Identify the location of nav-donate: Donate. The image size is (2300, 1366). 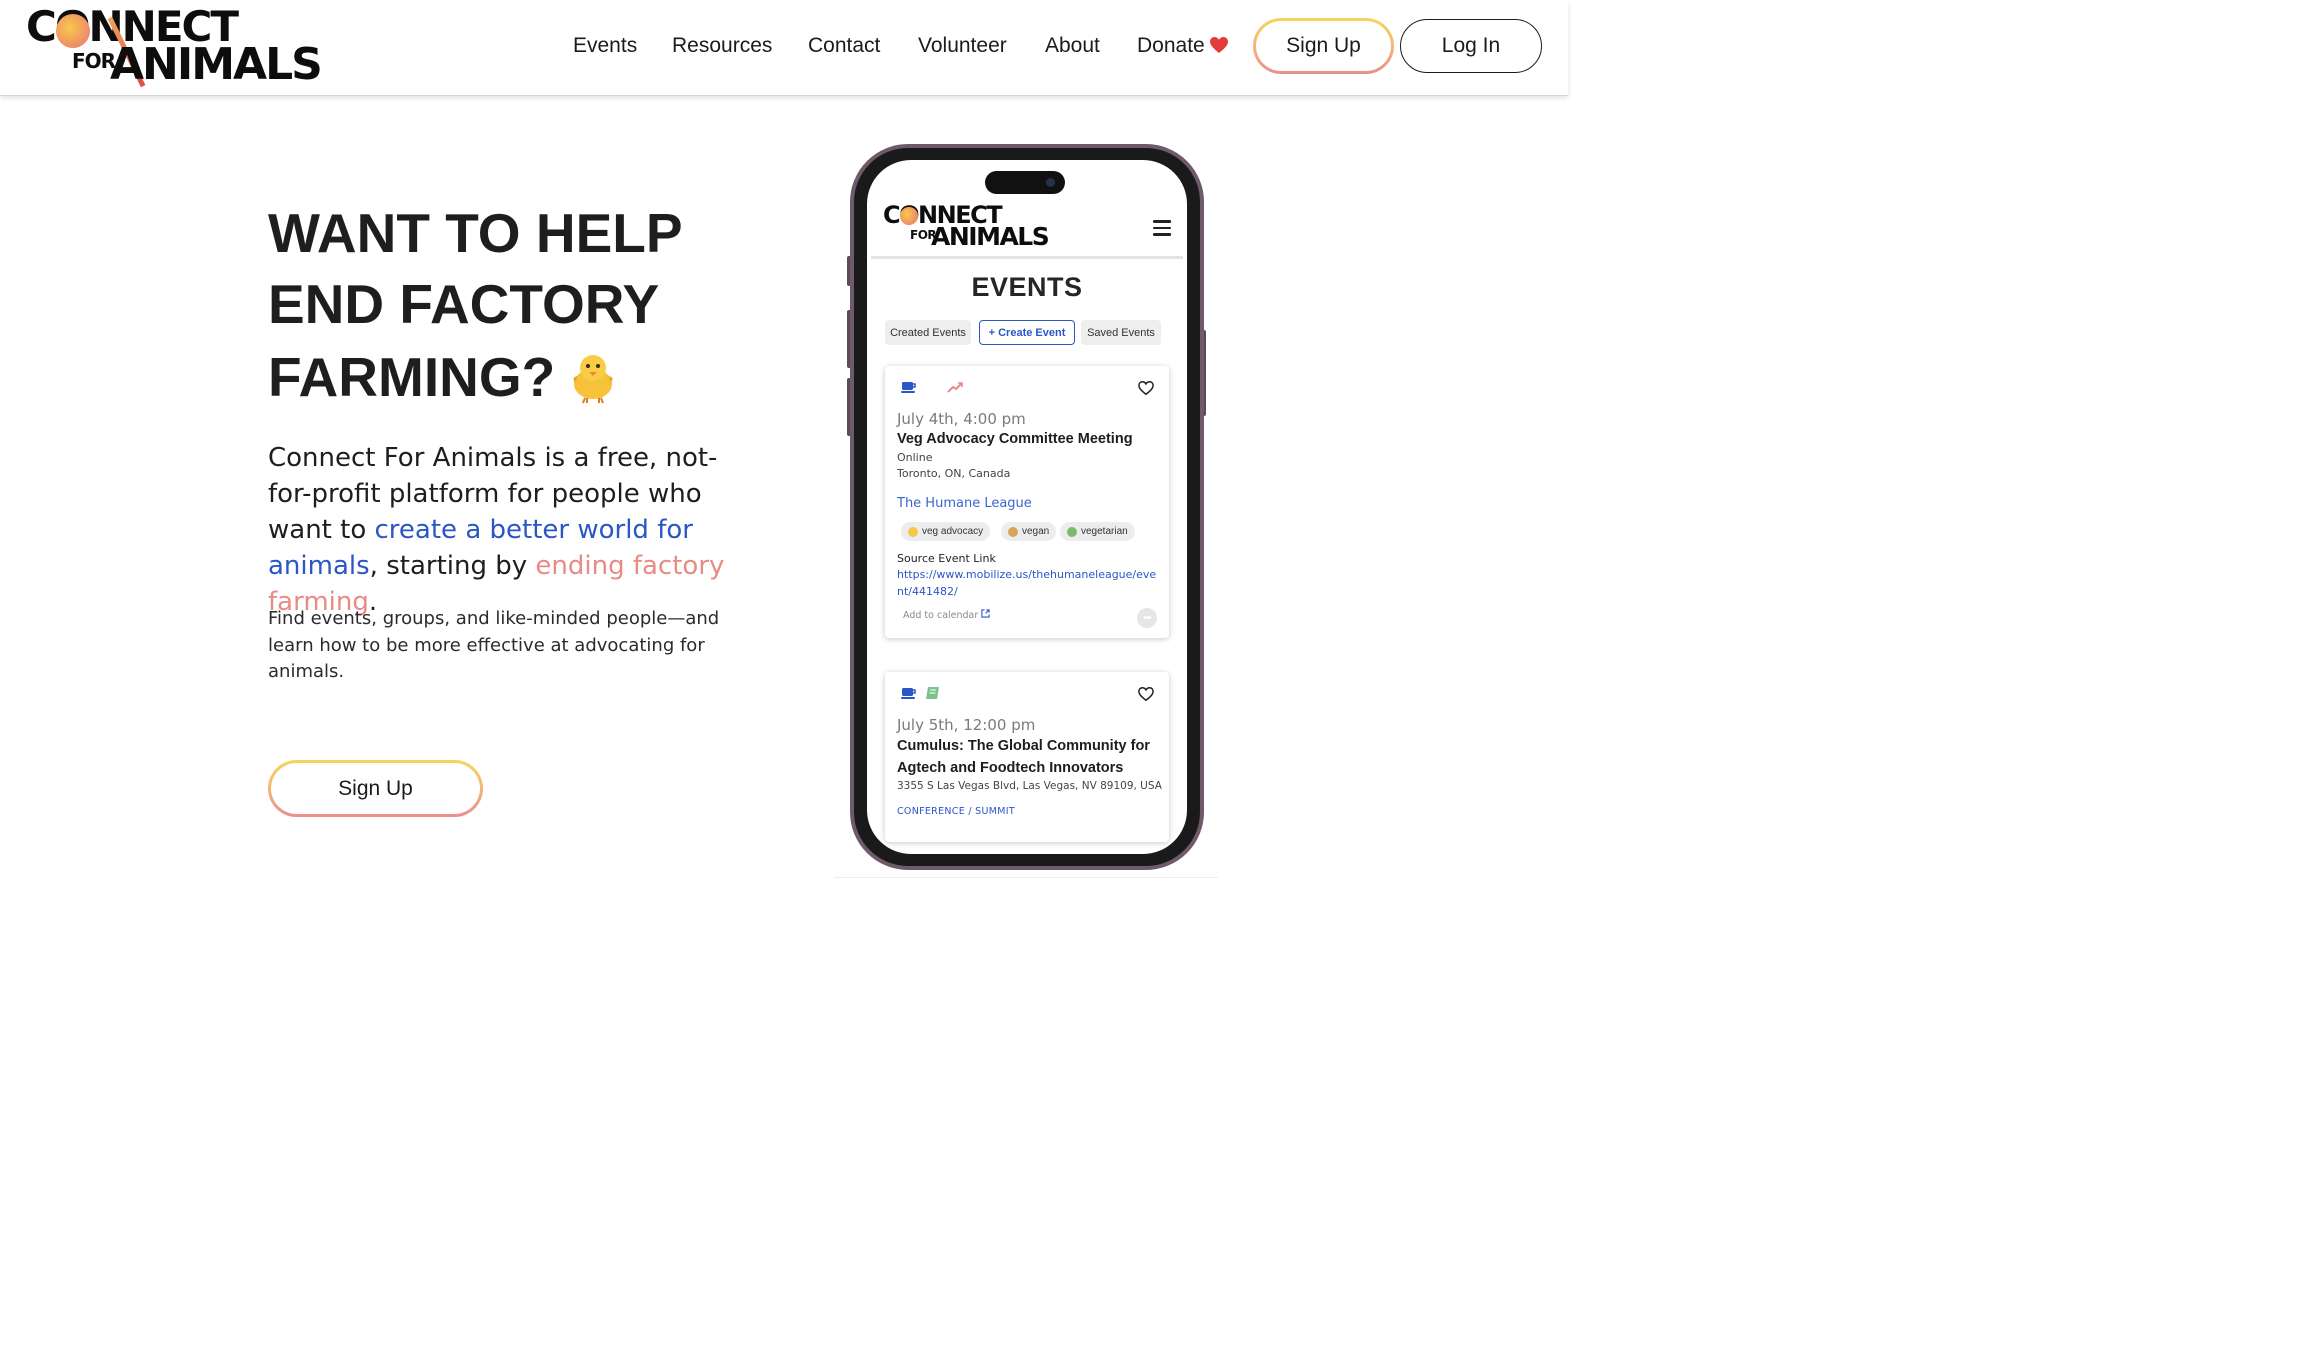
(1183, 46).